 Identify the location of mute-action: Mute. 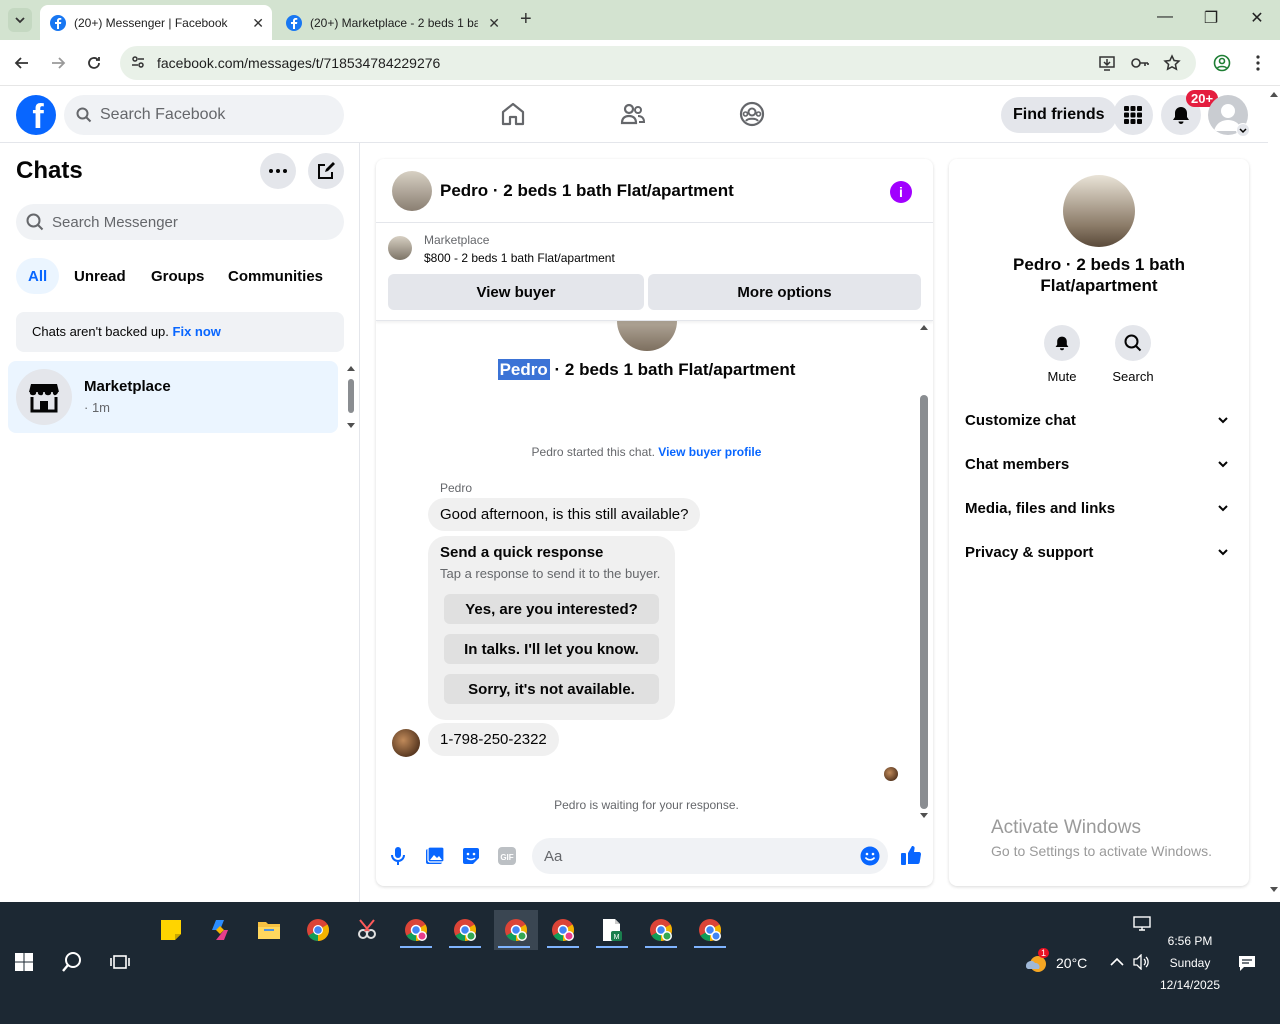
(1062, 354).